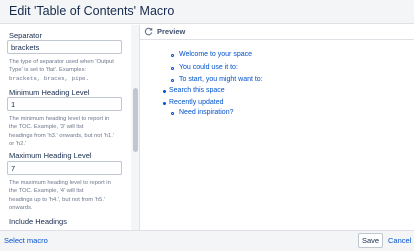 The height and width of the screenshot is (251, 414). I want to click on panel-divider, so click(139, 127).